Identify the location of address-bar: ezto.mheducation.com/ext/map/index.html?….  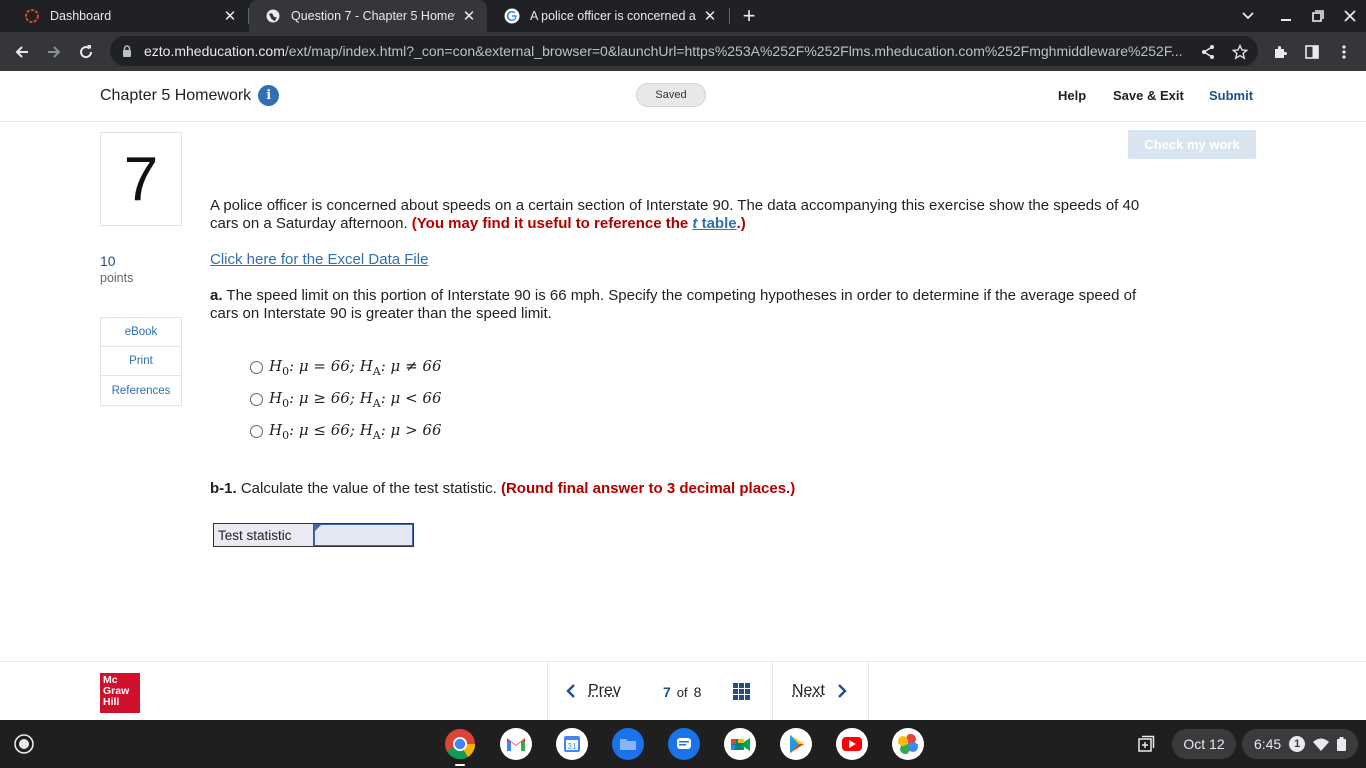
(684, 51).